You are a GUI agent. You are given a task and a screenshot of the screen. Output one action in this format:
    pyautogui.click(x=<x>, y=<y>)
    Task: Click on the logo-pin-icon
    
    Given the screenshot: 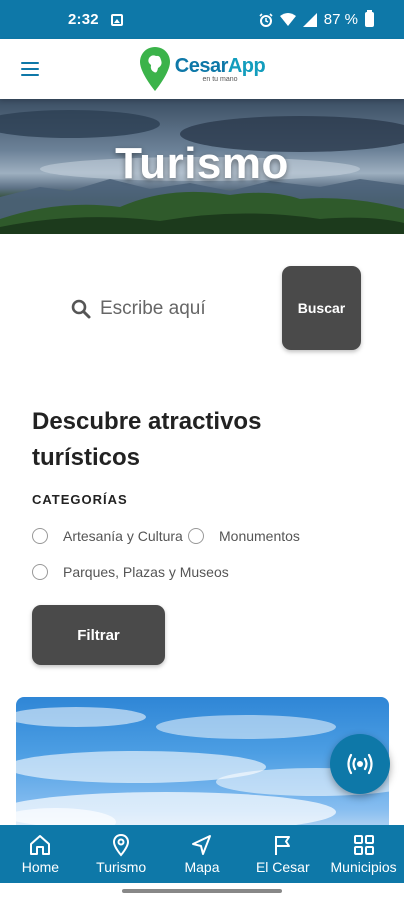 What is the action you would take?
    pyautogui.click(x=154, y=69)
    